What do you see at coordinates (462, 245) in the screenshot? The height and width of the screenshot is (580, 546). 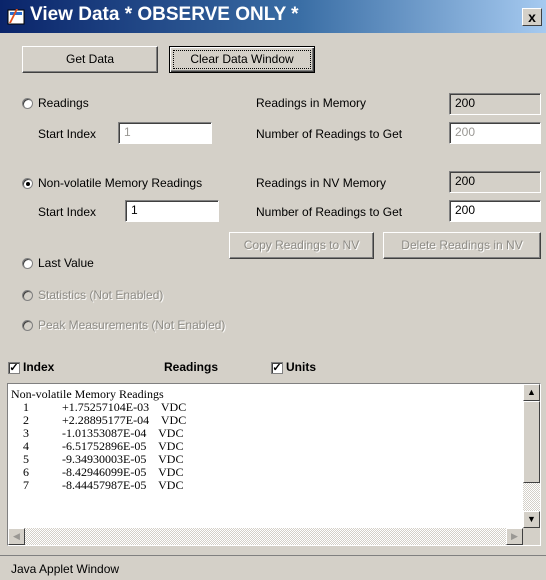 I see `delete-readings-in-nv-button: Delete Readings in NV` at bounding box center [462, 245].